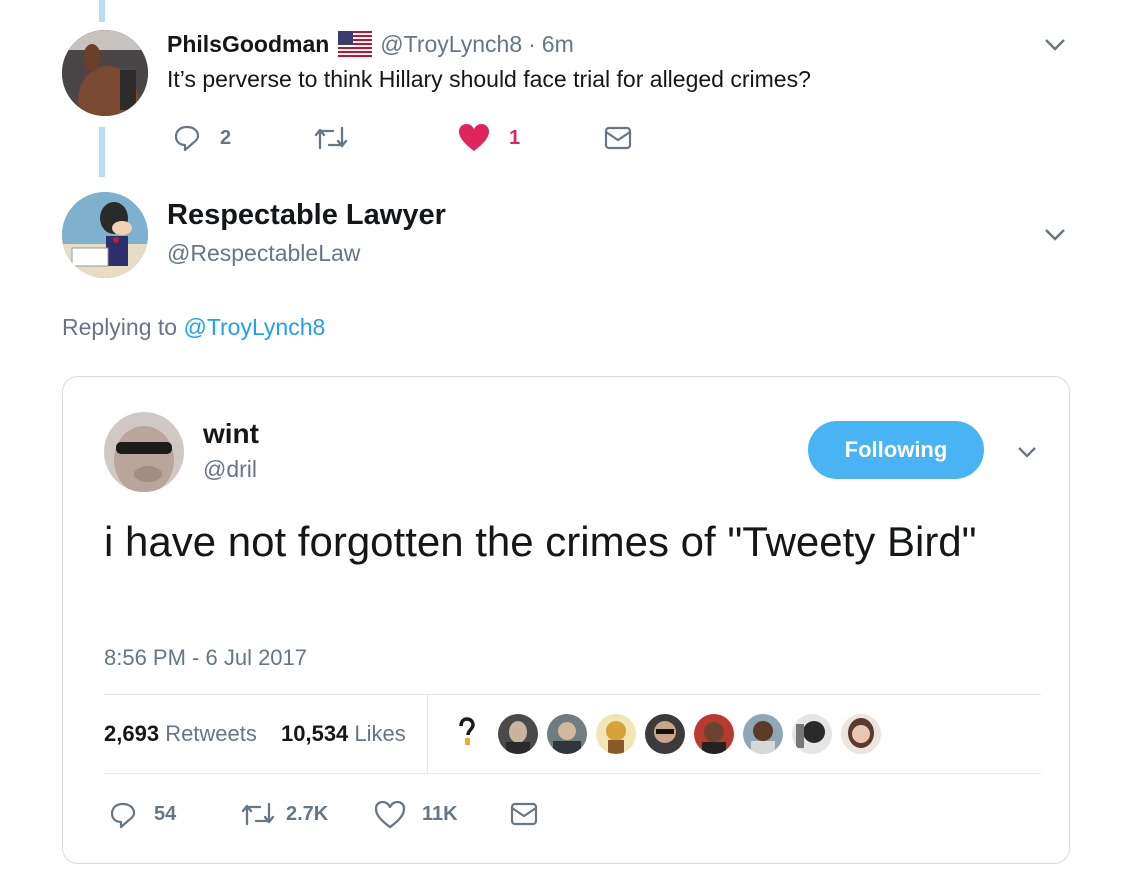  What do you see at coordinates (231, 434) in the screenshot?
I see `display-name: wint` at bounding box center [231, 434].